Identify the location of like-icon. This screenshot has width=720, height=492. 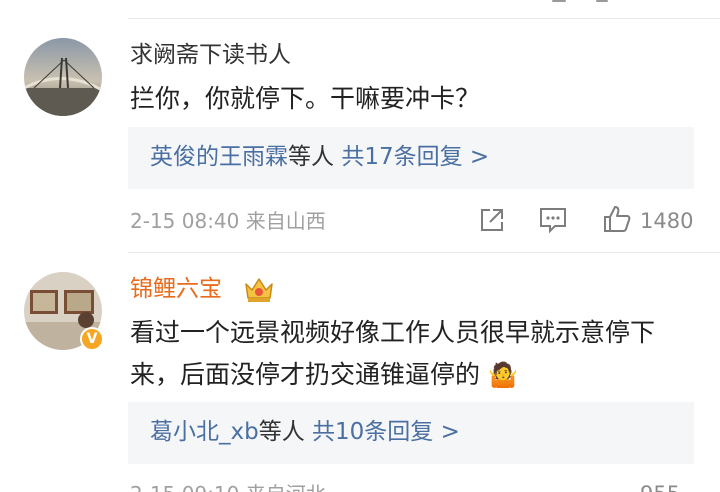
(617, 221).